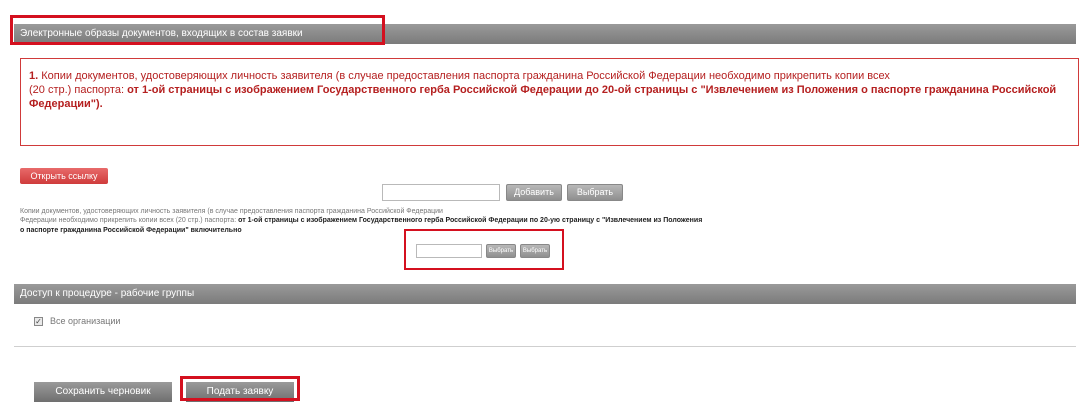 The image size is (1079, 402). I want to click on all-organizations-label: Все организации, so click(85, 321).